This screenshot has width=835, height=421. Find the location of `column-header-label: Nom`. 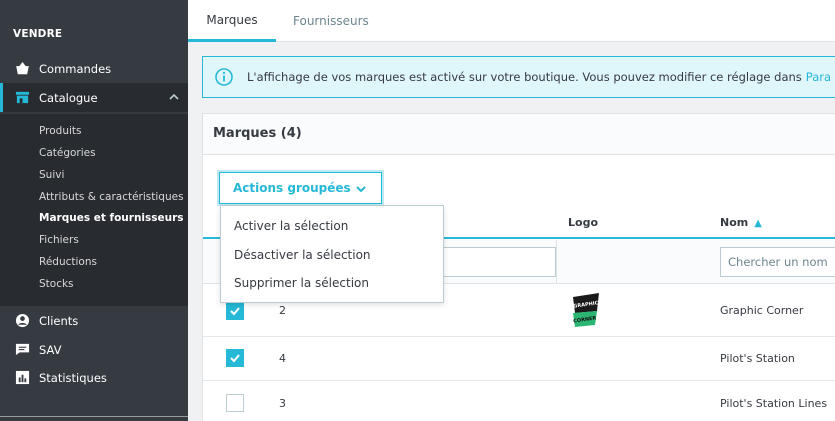

column-header-label: Nom is located at coordinates (734, 222).